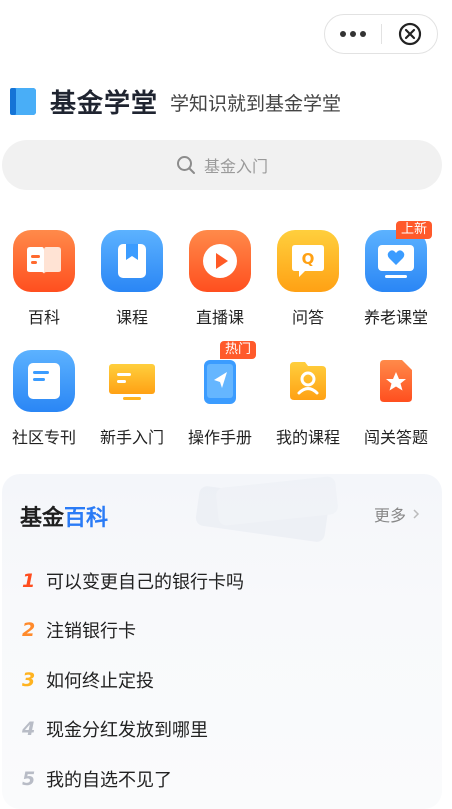 The width and height of the screenshot is (452, 809). I want to click on question-text: 如何终止定投, so click(100, 681).